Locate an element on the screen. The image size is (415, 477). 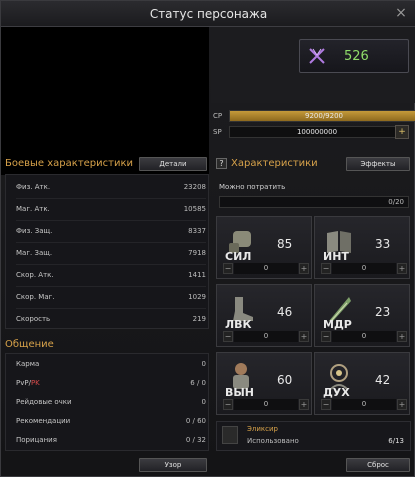
effects-button: Эффекты is located at coordinates (378, 164).